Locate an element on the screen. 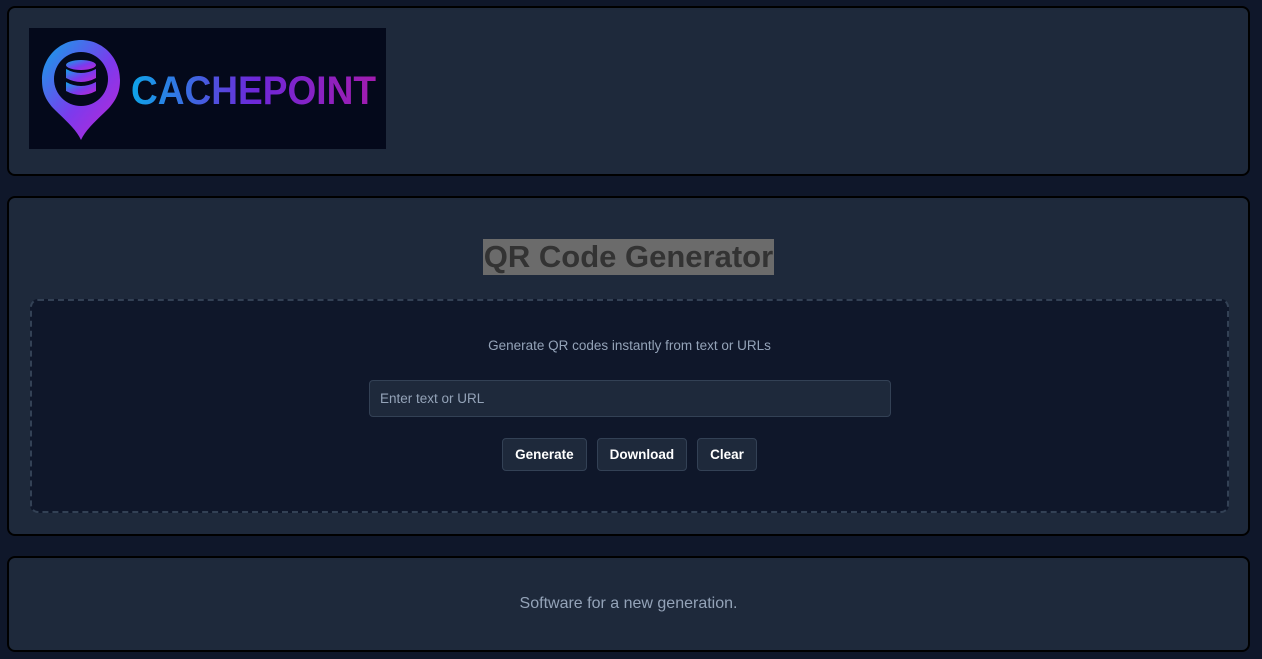 This screenshot has height=659, width=1262. cachepoint-logo: CACHEPOINT is located at coordinates (207, 88).